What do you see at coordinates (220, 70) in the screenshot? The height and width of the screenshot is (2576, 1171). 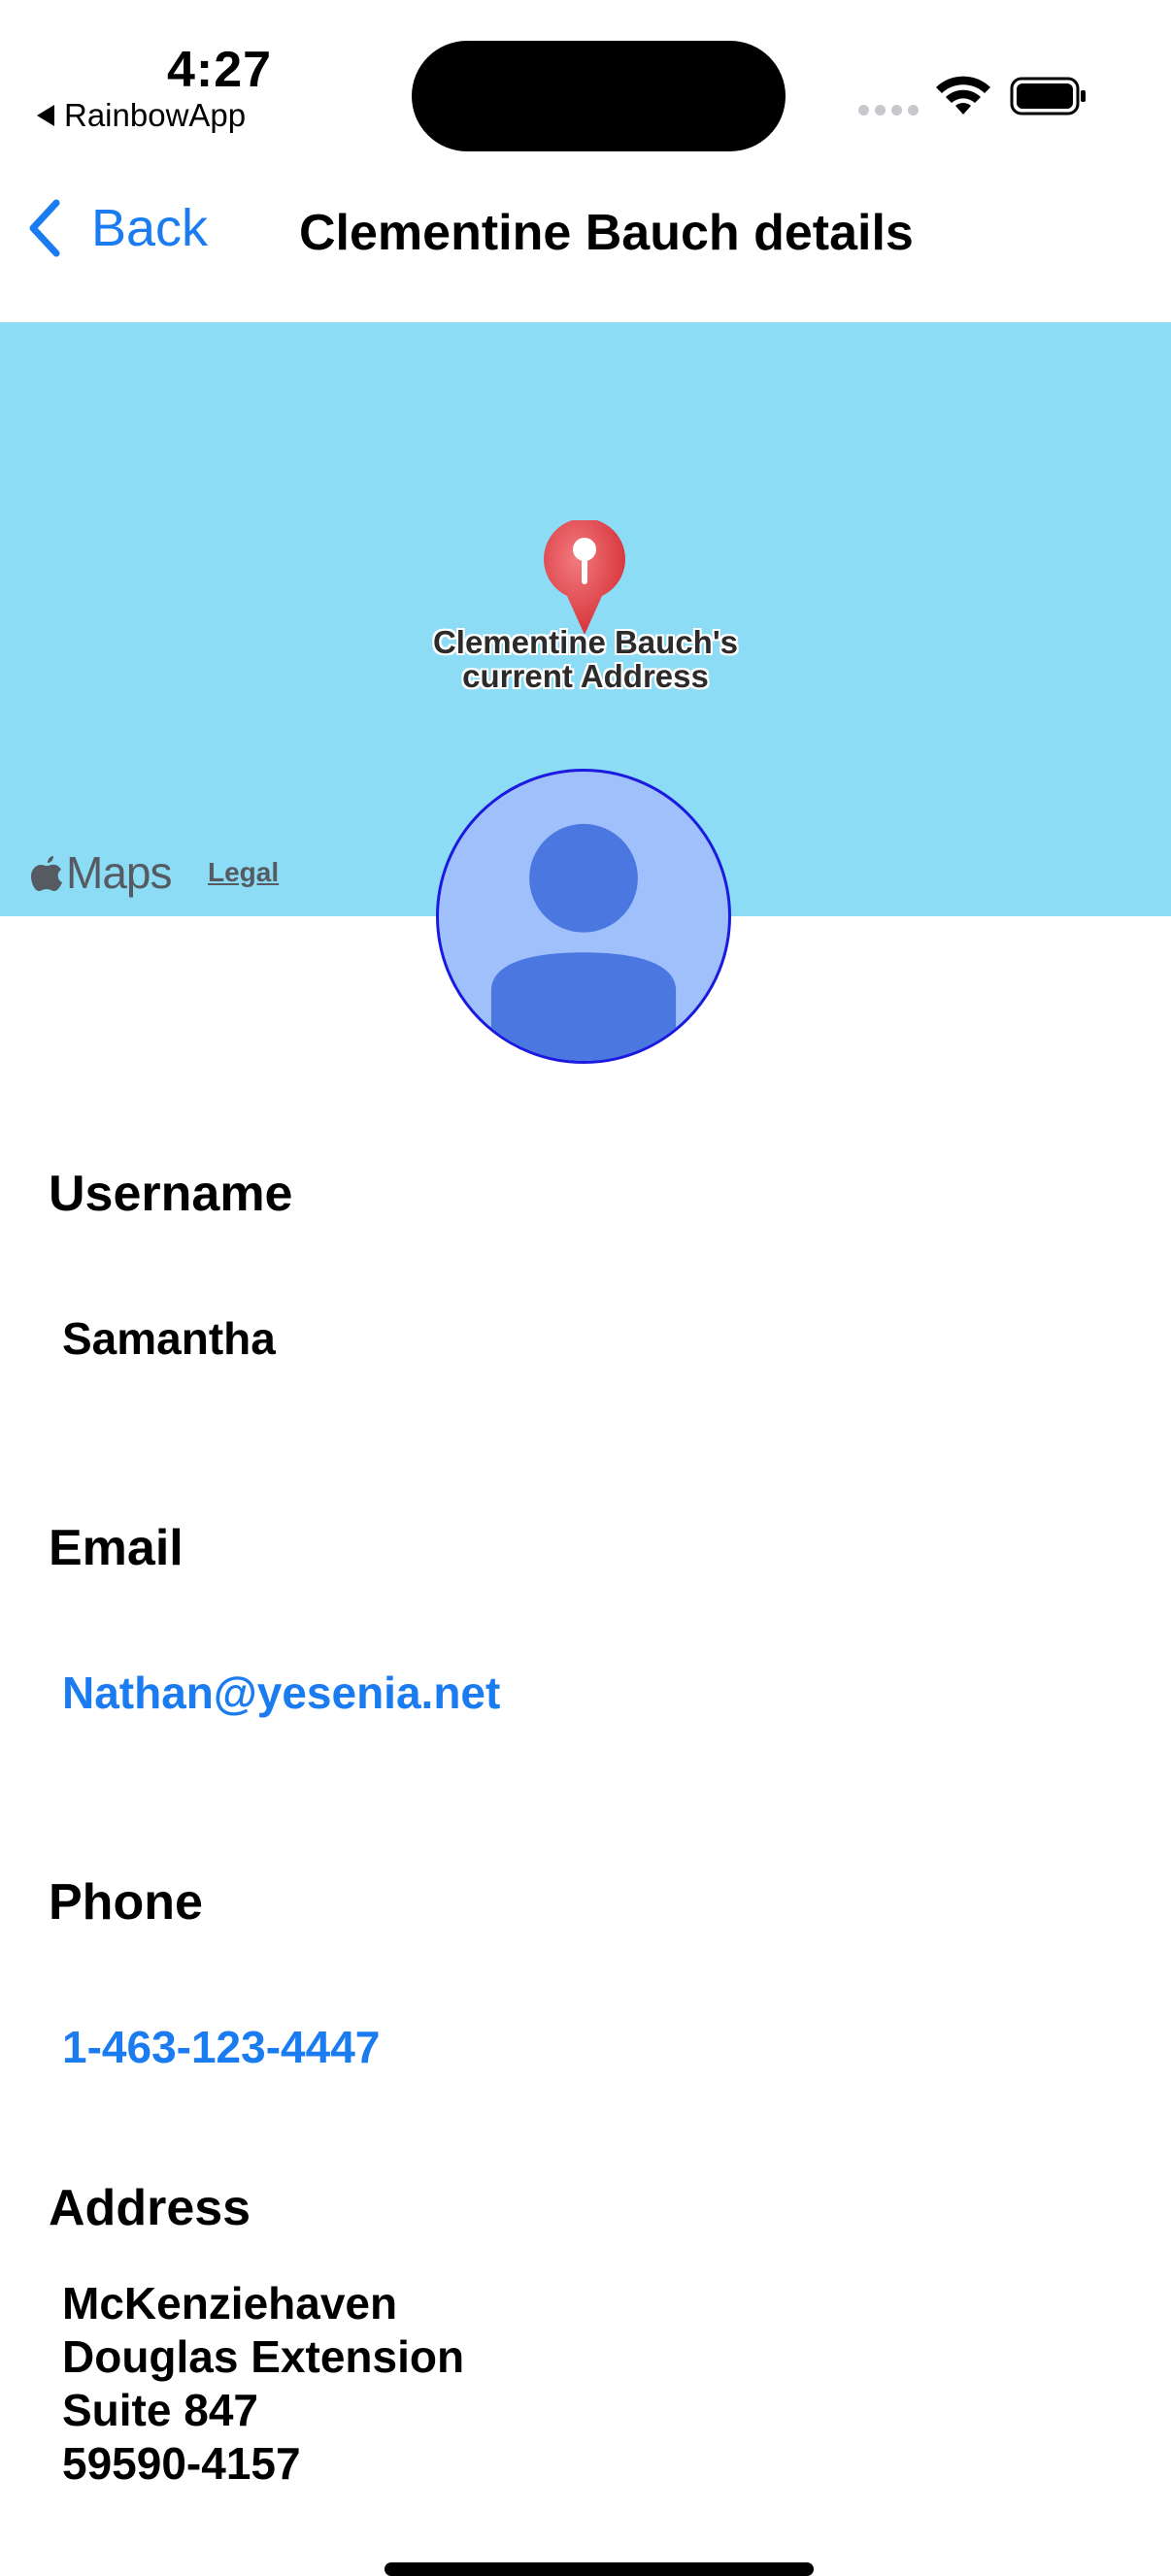 I see `status-time: 4:27` at bounding box center [220, 70].